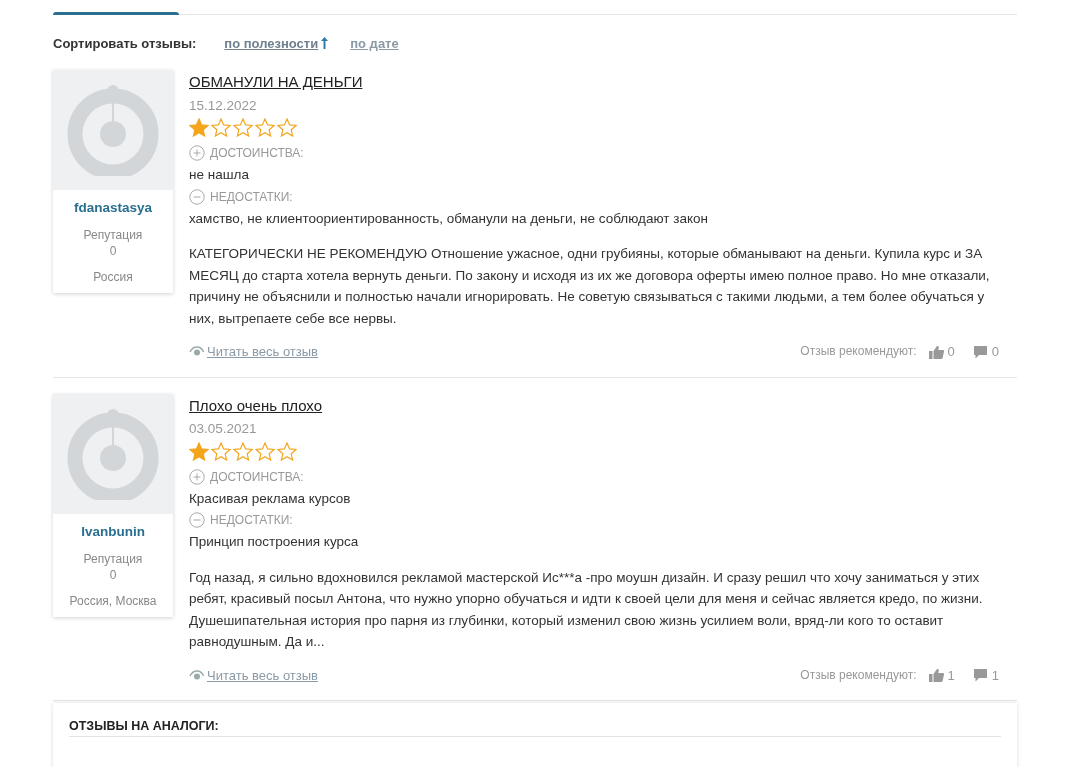 Image resolution: width=1085 pixels, height=767 pixels. Describe the element at coordinates (125, 43) in the screenshot. I see `sort-label: Сортировать отзывы:` at that location.